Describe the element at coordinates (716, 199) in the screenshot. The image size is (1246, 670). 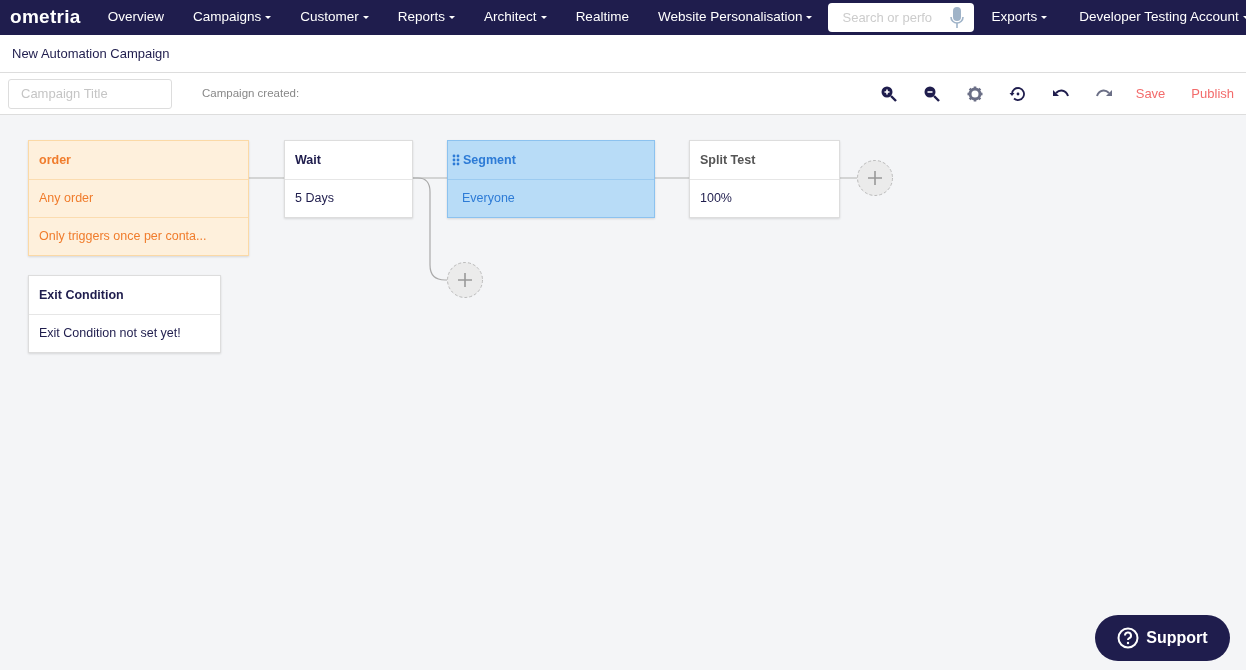
I see `node-detail: 100%` at that location.